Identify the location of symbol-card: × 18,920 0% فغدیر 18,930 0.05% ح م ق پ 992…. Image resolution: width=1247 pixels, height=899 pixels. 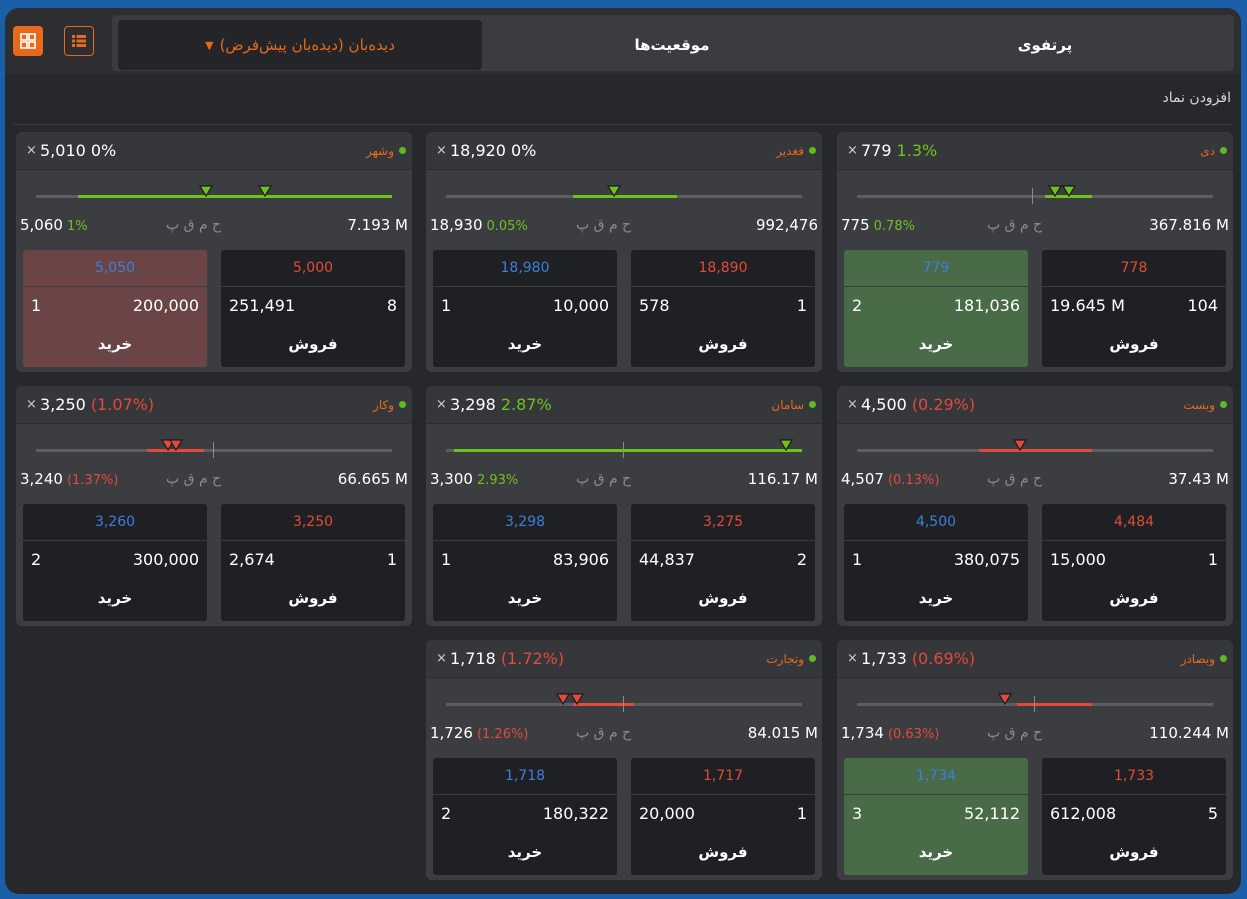
(624, 252).